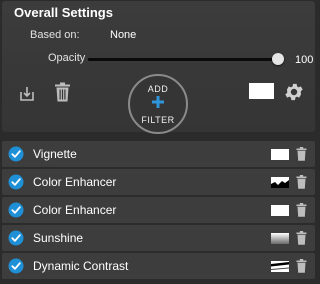 The height and width of the screenshot is (284, 320). I want to click on delete-filter-trash-icon, so click(62, 92).